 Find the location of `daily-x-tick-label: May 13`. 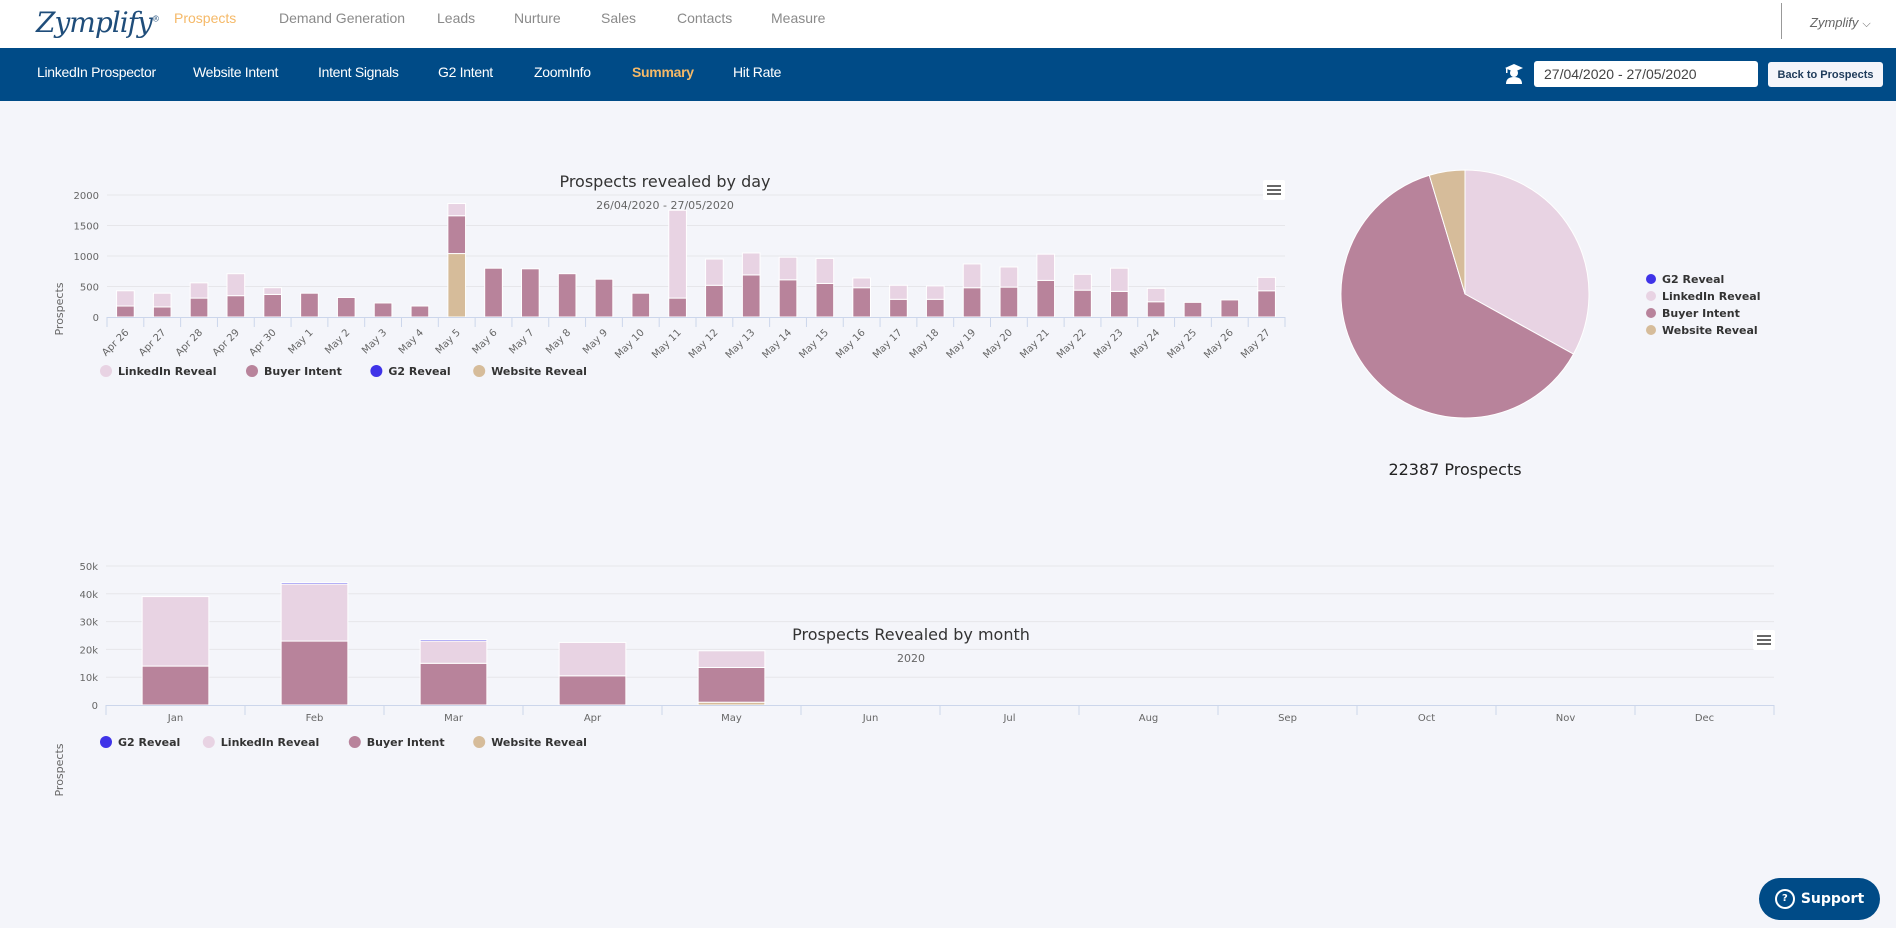

daily-x-tick-label: May 13 is located at coordinates (741, 344).